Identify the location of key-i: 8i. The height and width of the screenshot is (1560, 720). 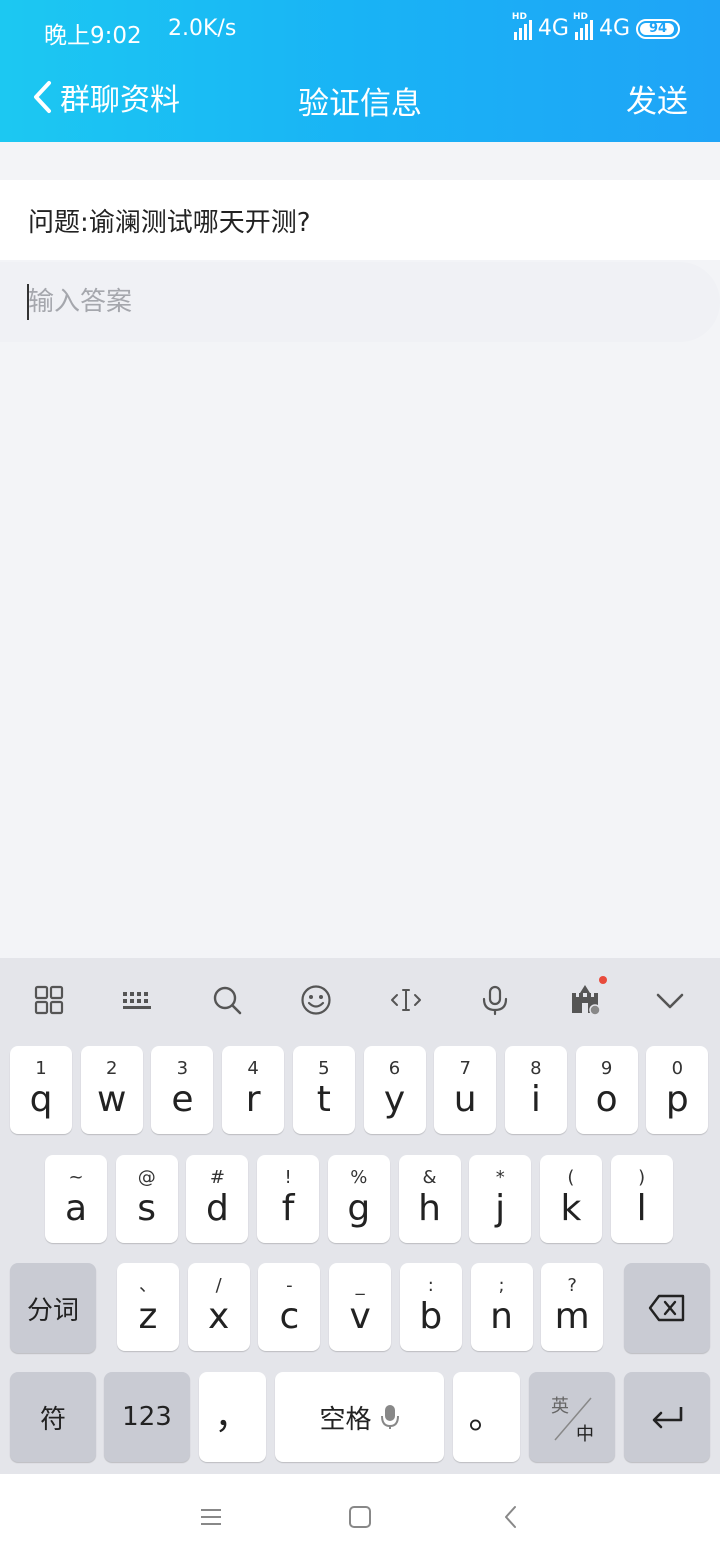
(535, 1090).